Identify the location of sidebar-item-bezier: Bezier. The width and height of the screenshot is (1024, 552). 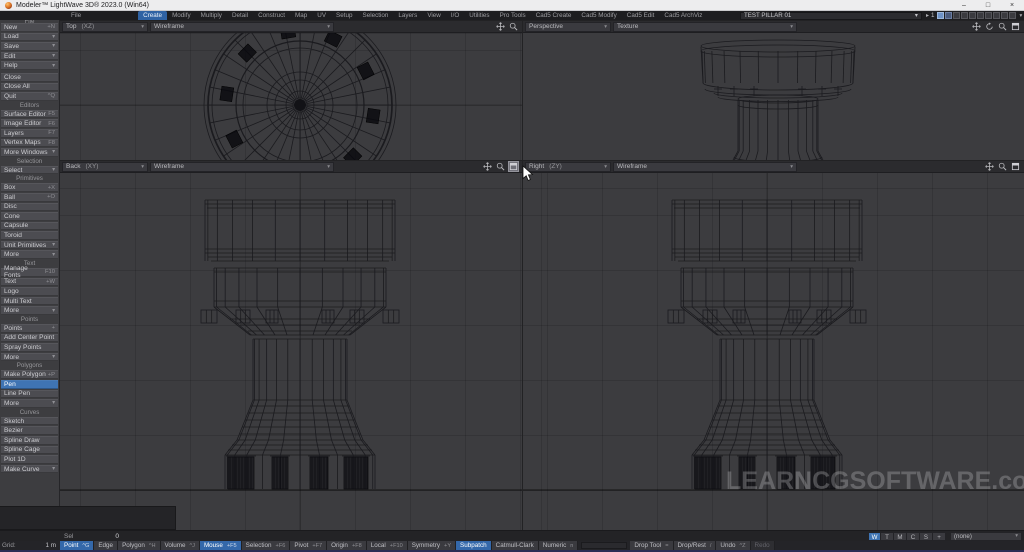
(29, 430).